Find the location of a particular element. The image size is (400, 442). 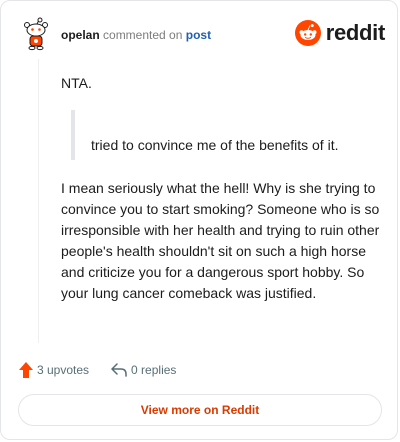

upvote-count: 3 upvotes is located at coordinates (63, 370).